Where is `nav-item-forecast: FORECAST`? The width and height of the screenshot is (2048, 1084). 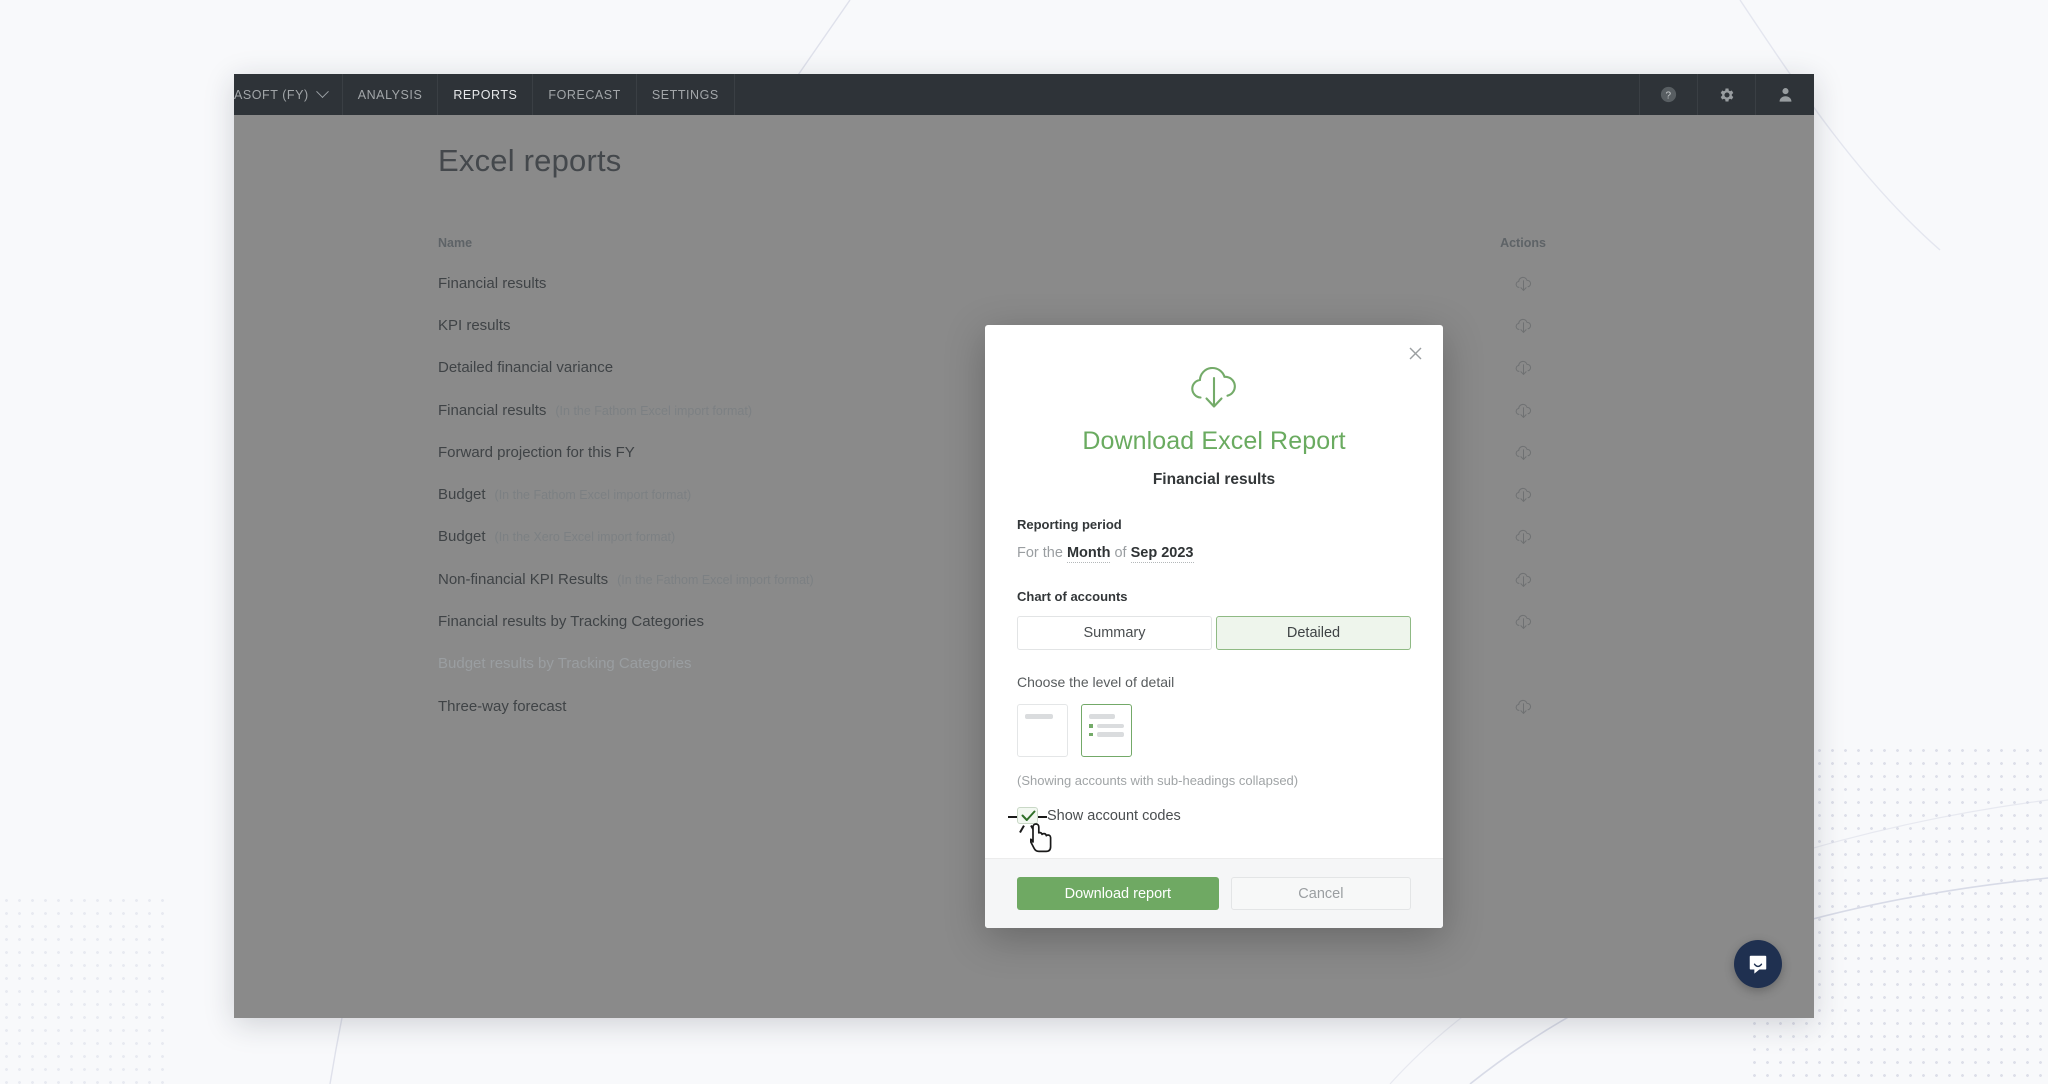
nav-item-forecast: FORECAST is located at coordinates (585, 94).